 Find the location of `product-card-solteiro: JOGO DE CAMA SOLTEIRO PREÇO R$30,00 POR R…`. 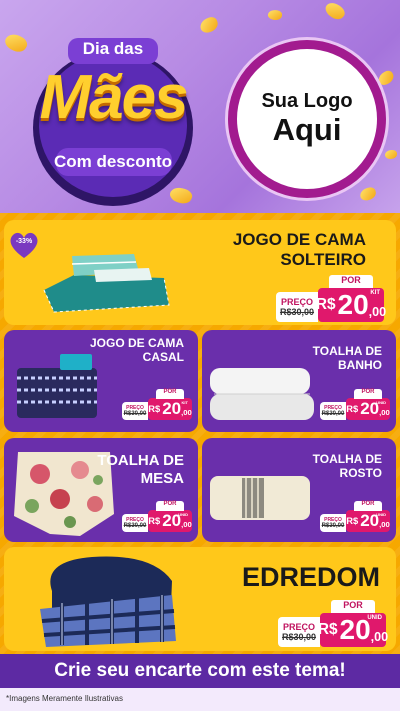

product-card-solteiro: JOGO DE CAMA SOLTEIRO PREÇO R$30,00 POR R… is located at coordinates (200, 272).